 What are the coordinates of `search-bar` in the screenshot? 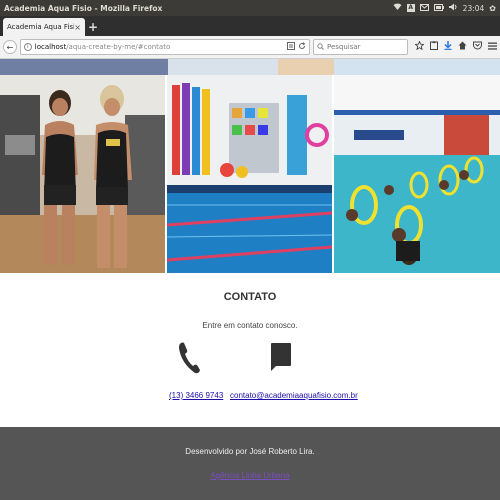 It's located at (360, 47).